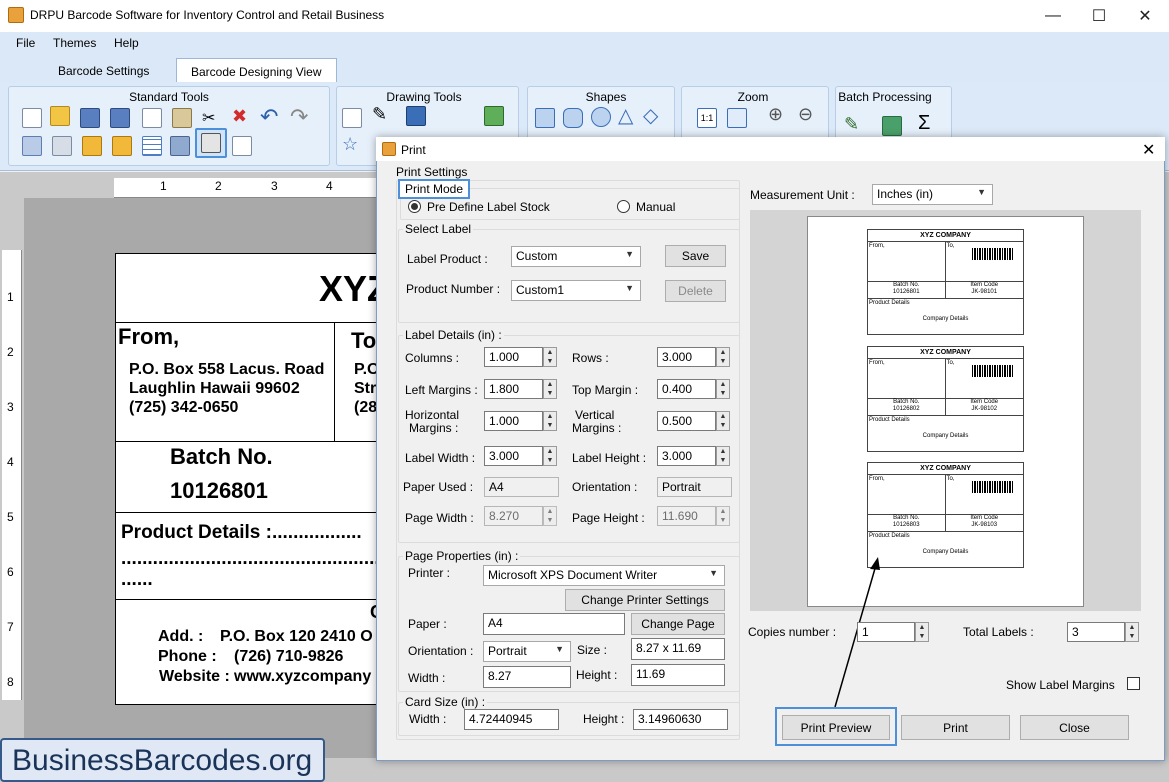  What do you see at coordinates (527, 651) in the screenshot?
I see `orientation-select: Portrait ▼` at bounding box center [527, 651].